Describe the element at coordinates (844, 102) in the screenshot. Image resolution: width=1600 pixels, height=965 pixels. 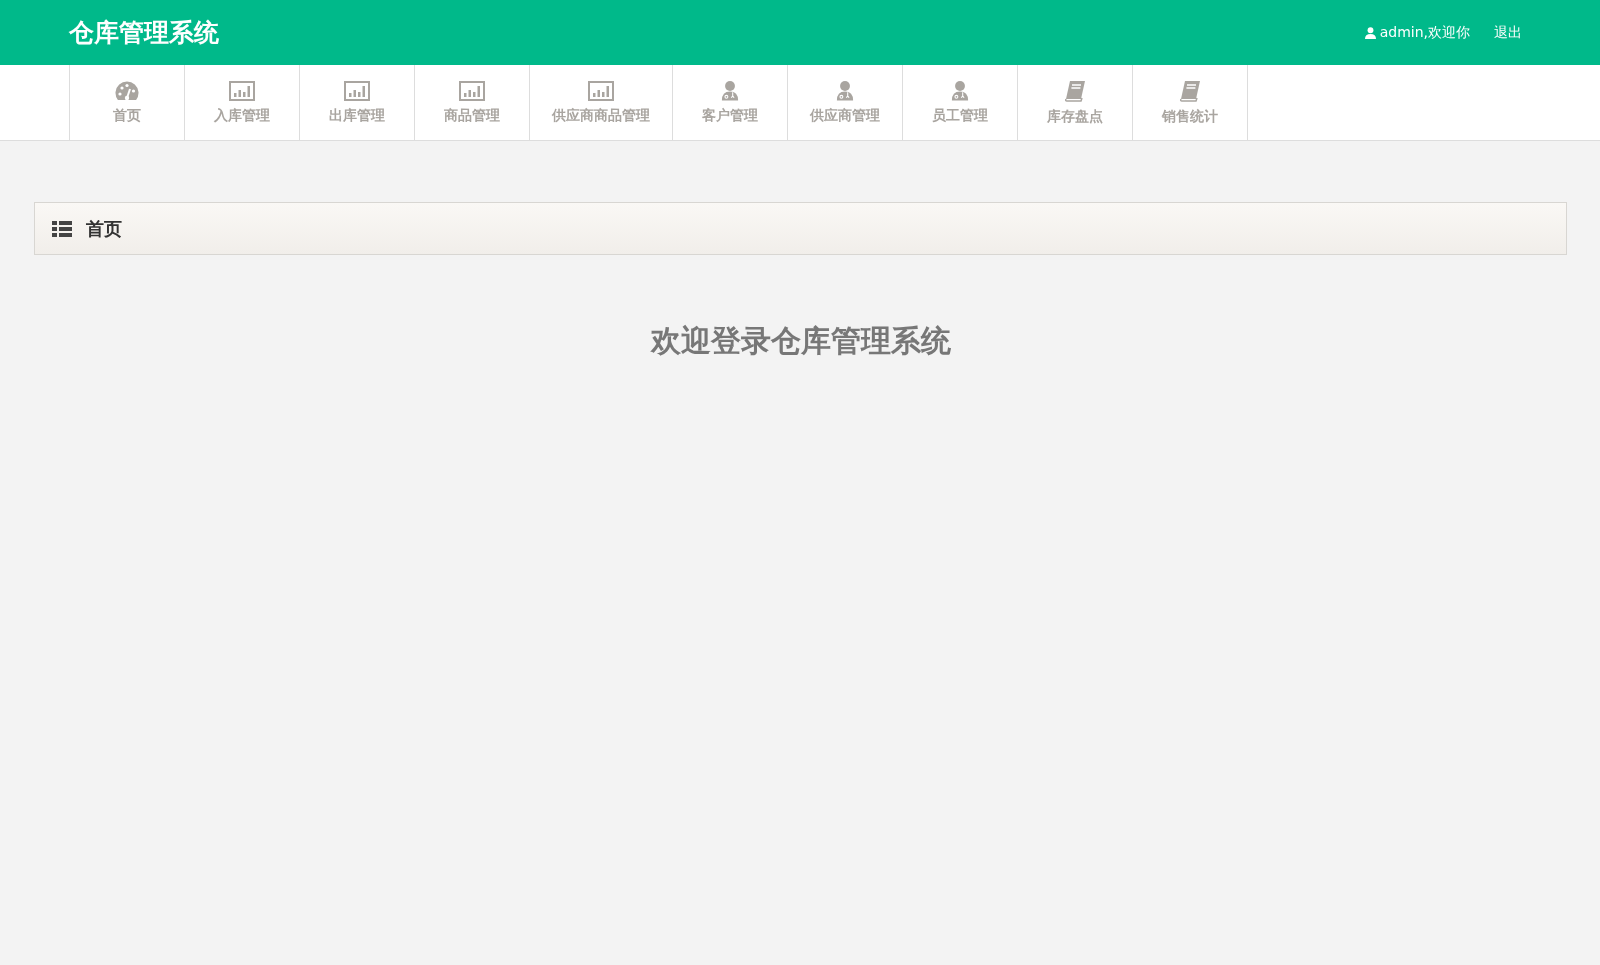
I see `nav-item: 供应商管理` at that location.